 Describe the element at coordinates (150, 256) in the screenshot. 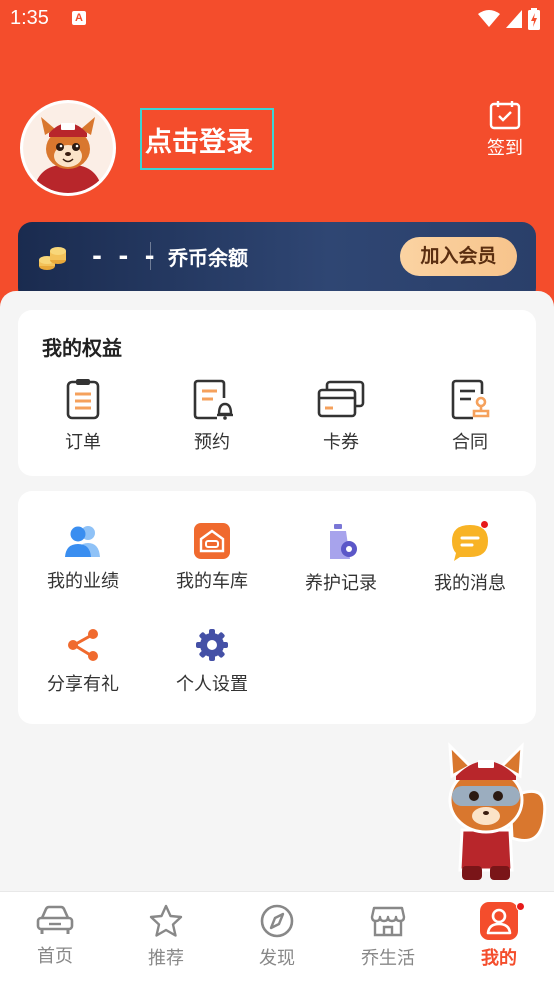

I see `divider` at that location.